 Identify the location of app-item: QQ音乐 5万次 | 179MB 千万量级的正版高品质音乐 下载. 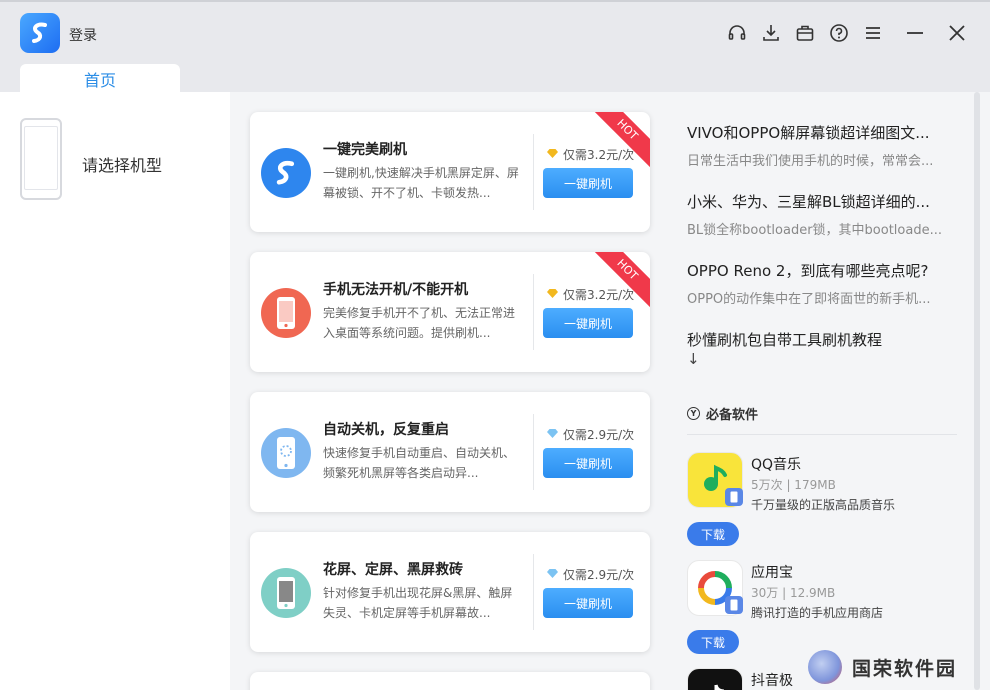
(822, 502).